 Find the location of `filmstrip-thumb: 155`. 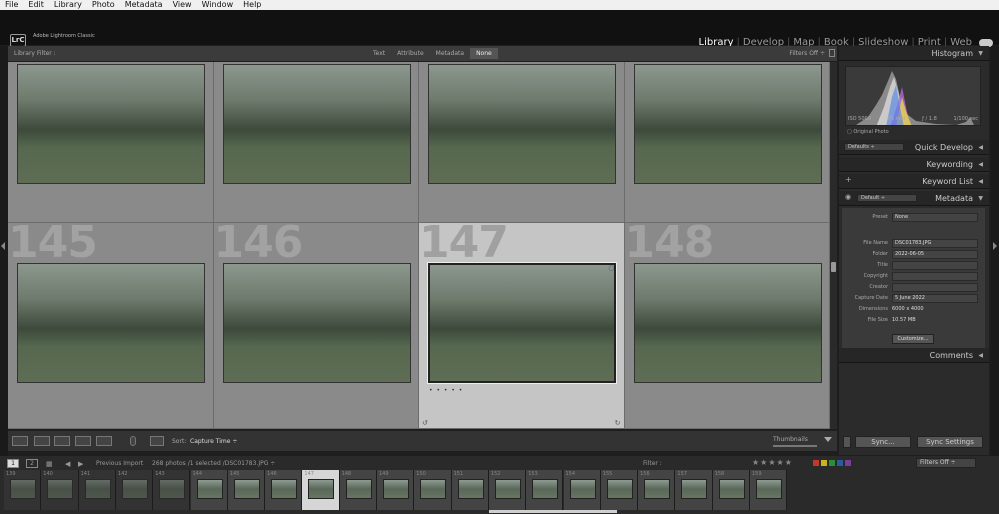

filmstrip-thumb: 155 is located at coordinates (619, 490).